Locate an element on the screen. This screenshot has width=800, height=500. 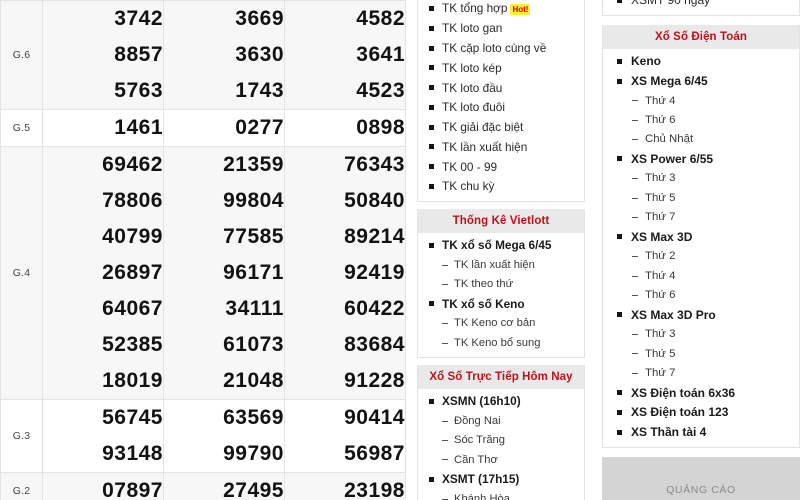
menu-item-xsmt-90-ng-y: XSMT 90 ngày is located at coordinates (701, 5).